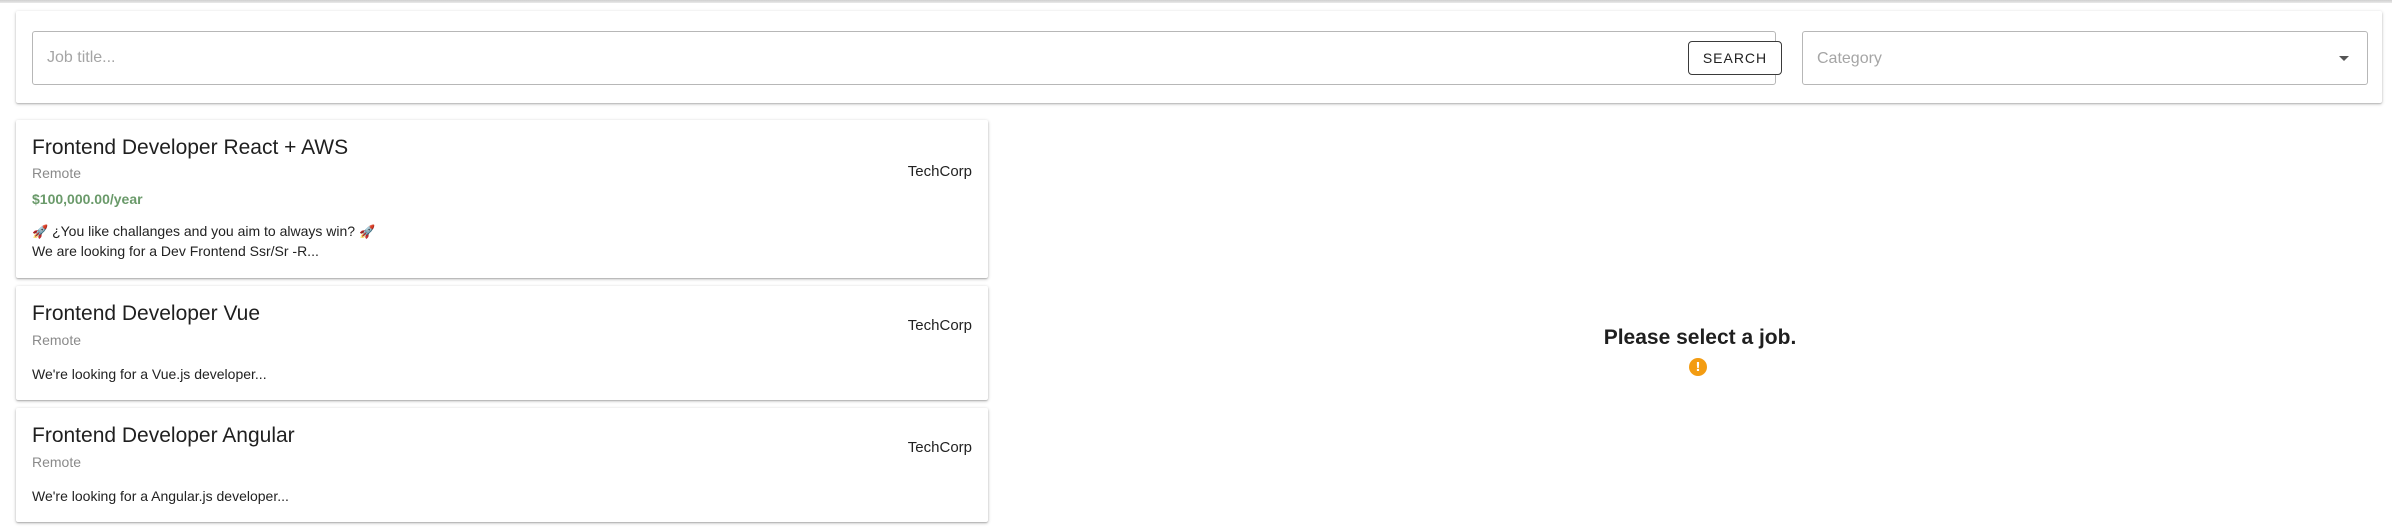 This screenshot has width=2392, height=532. Describe the element at coordinates (146, 313) in the screenshot. I see `job-title: Frontend Developer Vue` at that location.